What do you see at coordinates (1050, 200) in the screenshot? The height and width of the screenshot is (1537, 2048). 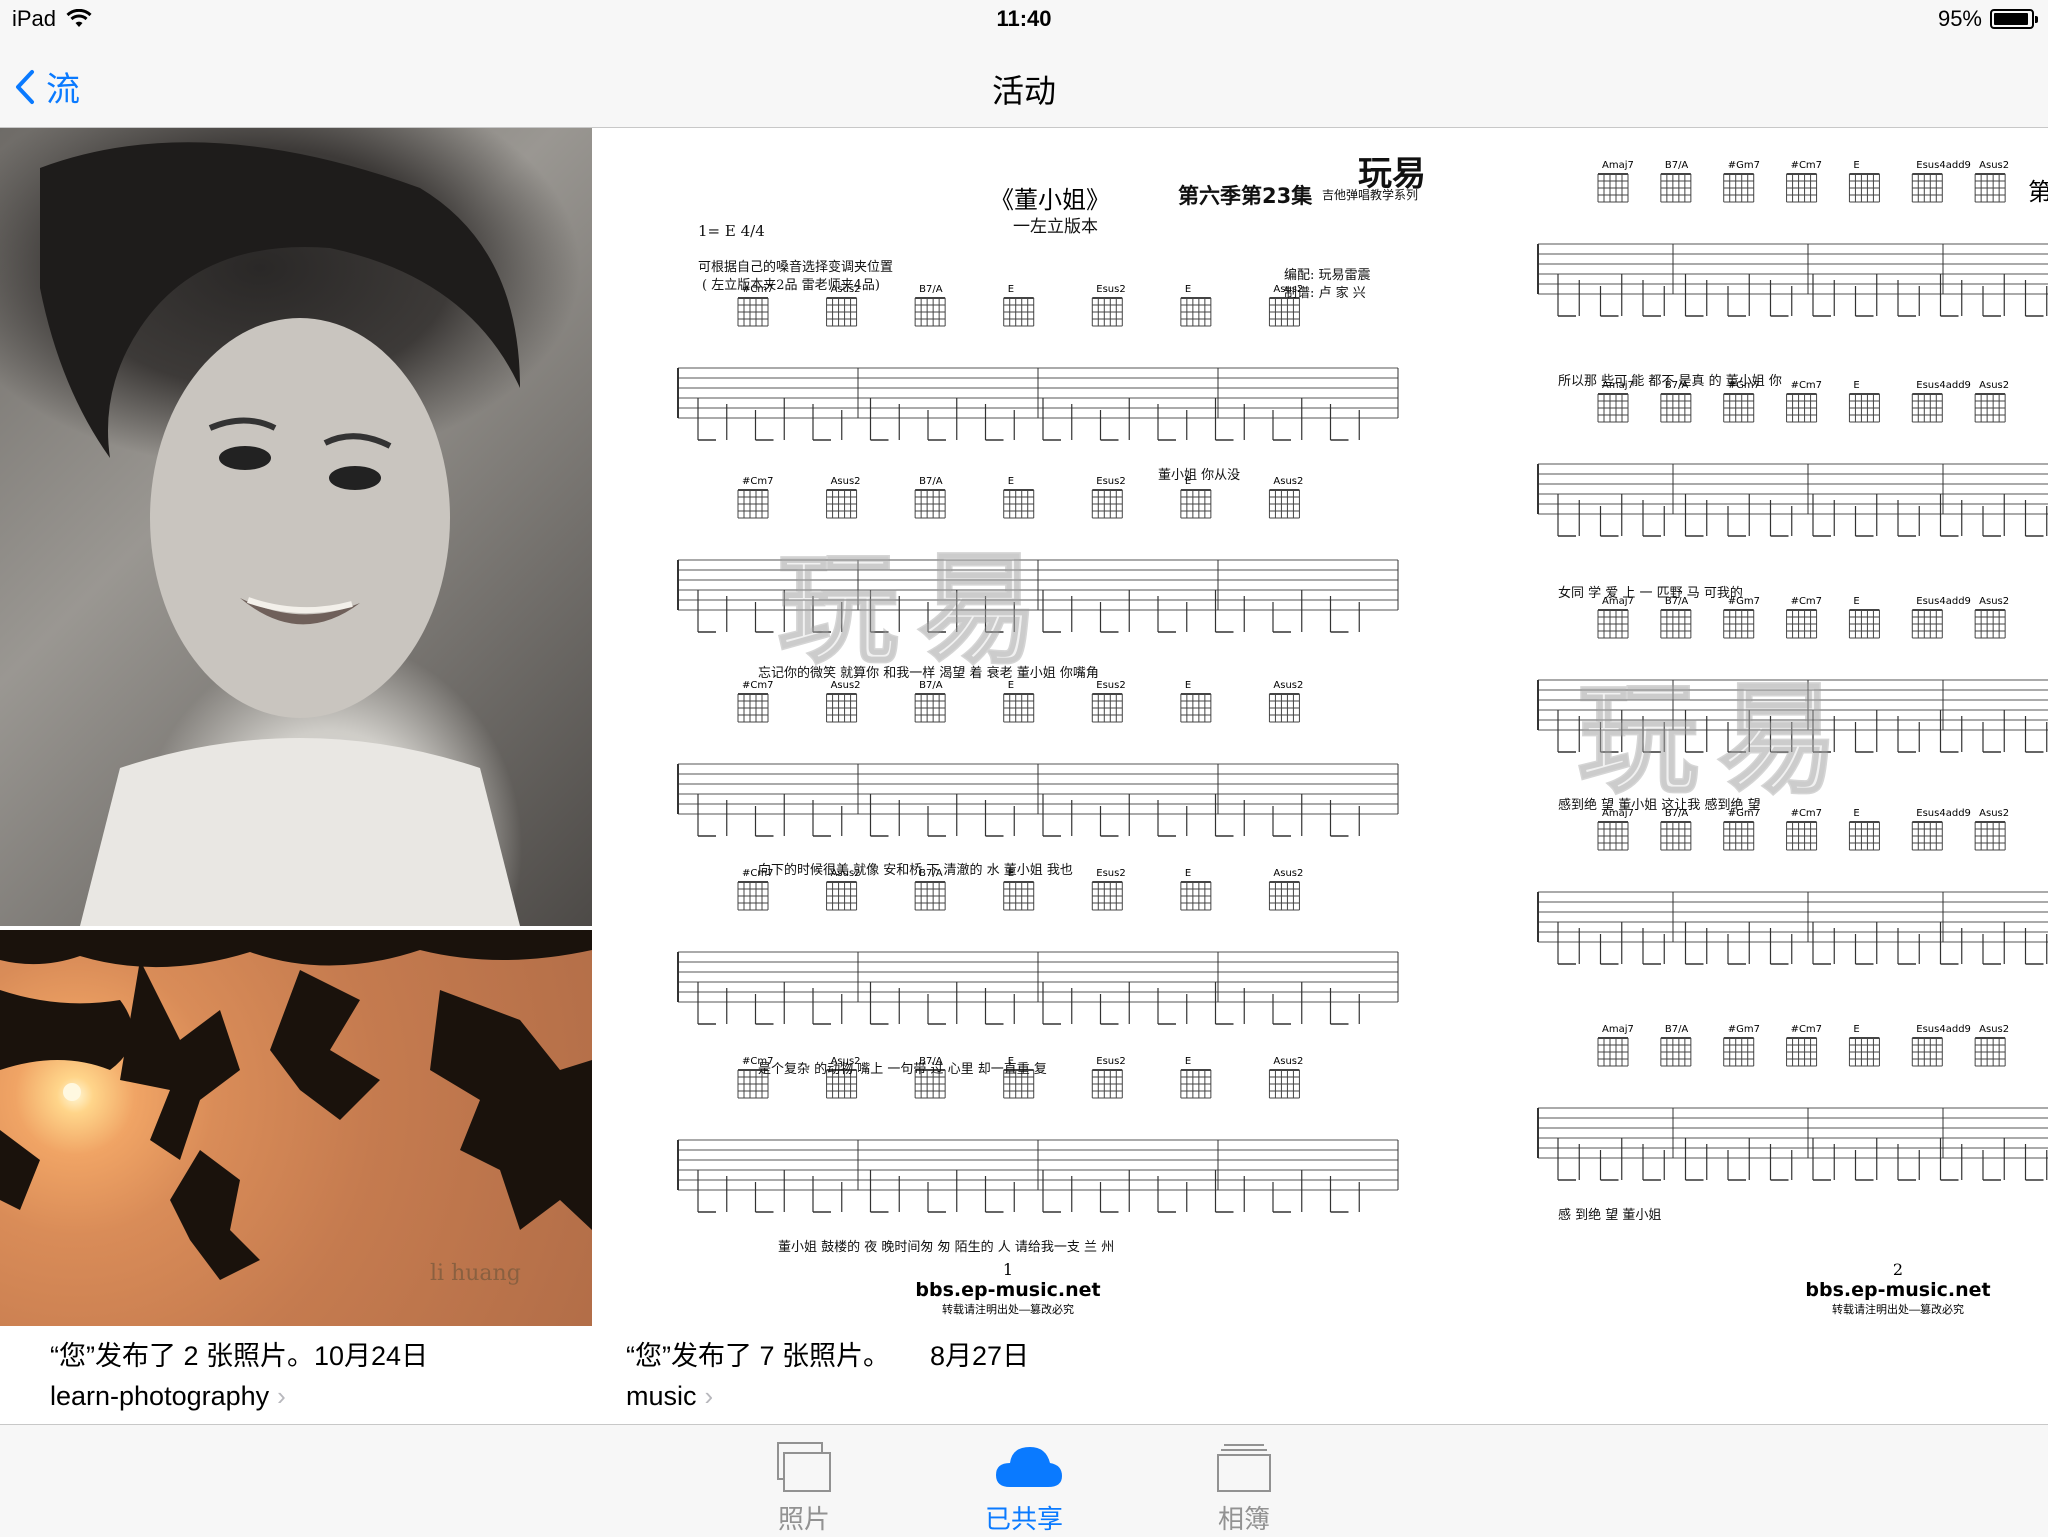 I see `song-title: 《董小姐》` at bounding box center [1050, 200].